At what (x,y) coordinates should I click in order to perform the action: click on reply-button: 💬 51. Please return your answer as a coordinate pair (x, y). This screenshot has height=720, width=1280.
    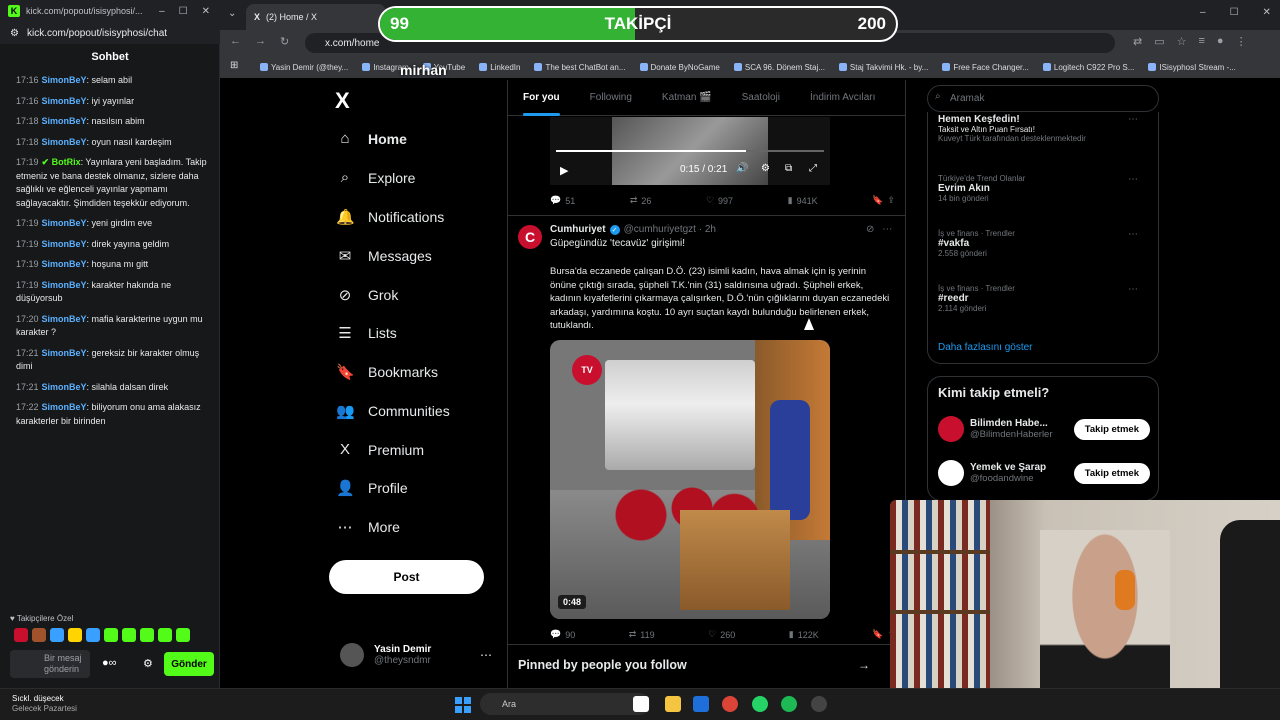
    Looking at the image, I should click on (562, 200).